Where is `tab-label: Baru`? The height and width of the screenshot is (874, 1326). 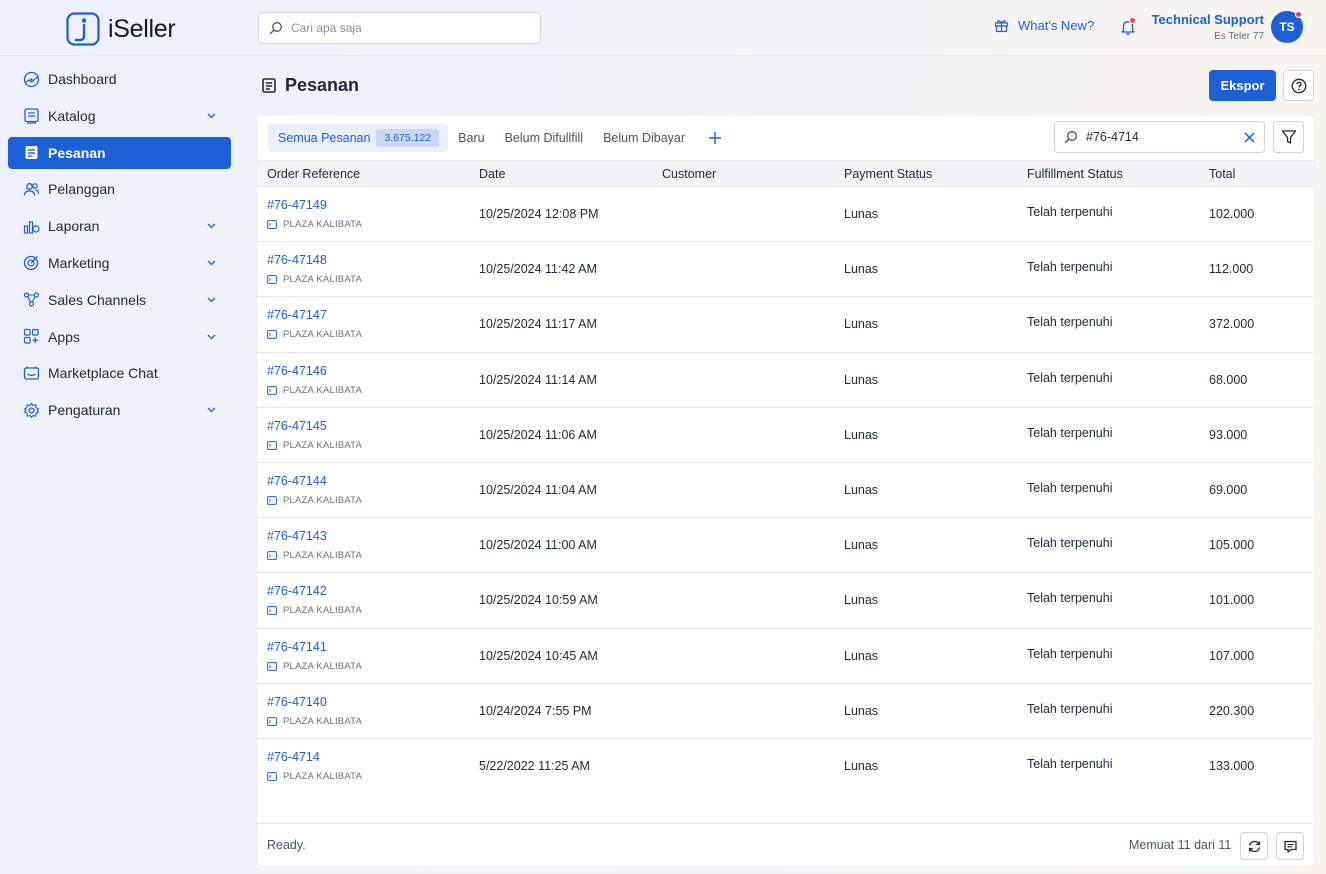
tab-label: Baru is located at coordinates (471, 138).